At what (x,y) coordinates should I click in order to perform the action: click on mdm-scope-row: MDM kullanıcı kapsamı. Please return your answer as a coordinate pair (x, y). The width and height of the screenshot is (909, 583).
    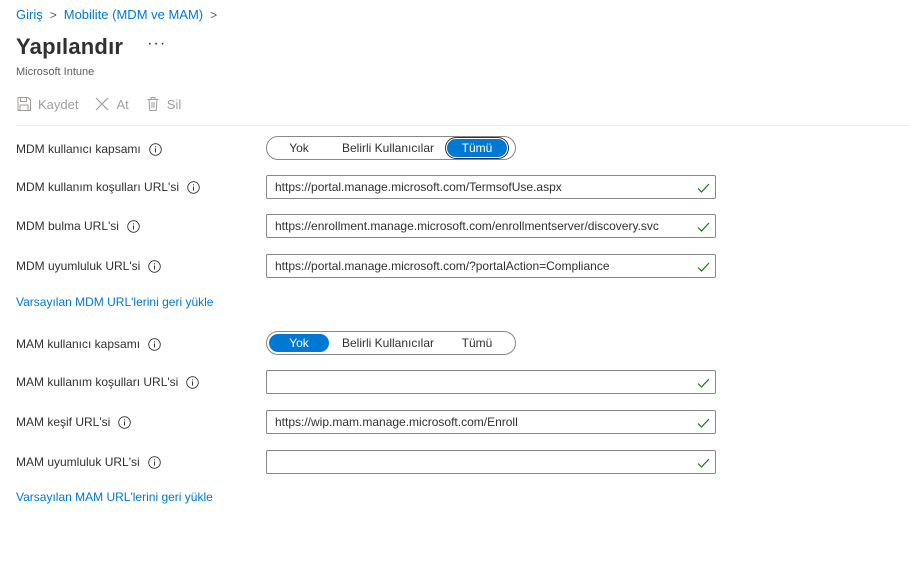
    Looking at the image, I should click on (89, 149).